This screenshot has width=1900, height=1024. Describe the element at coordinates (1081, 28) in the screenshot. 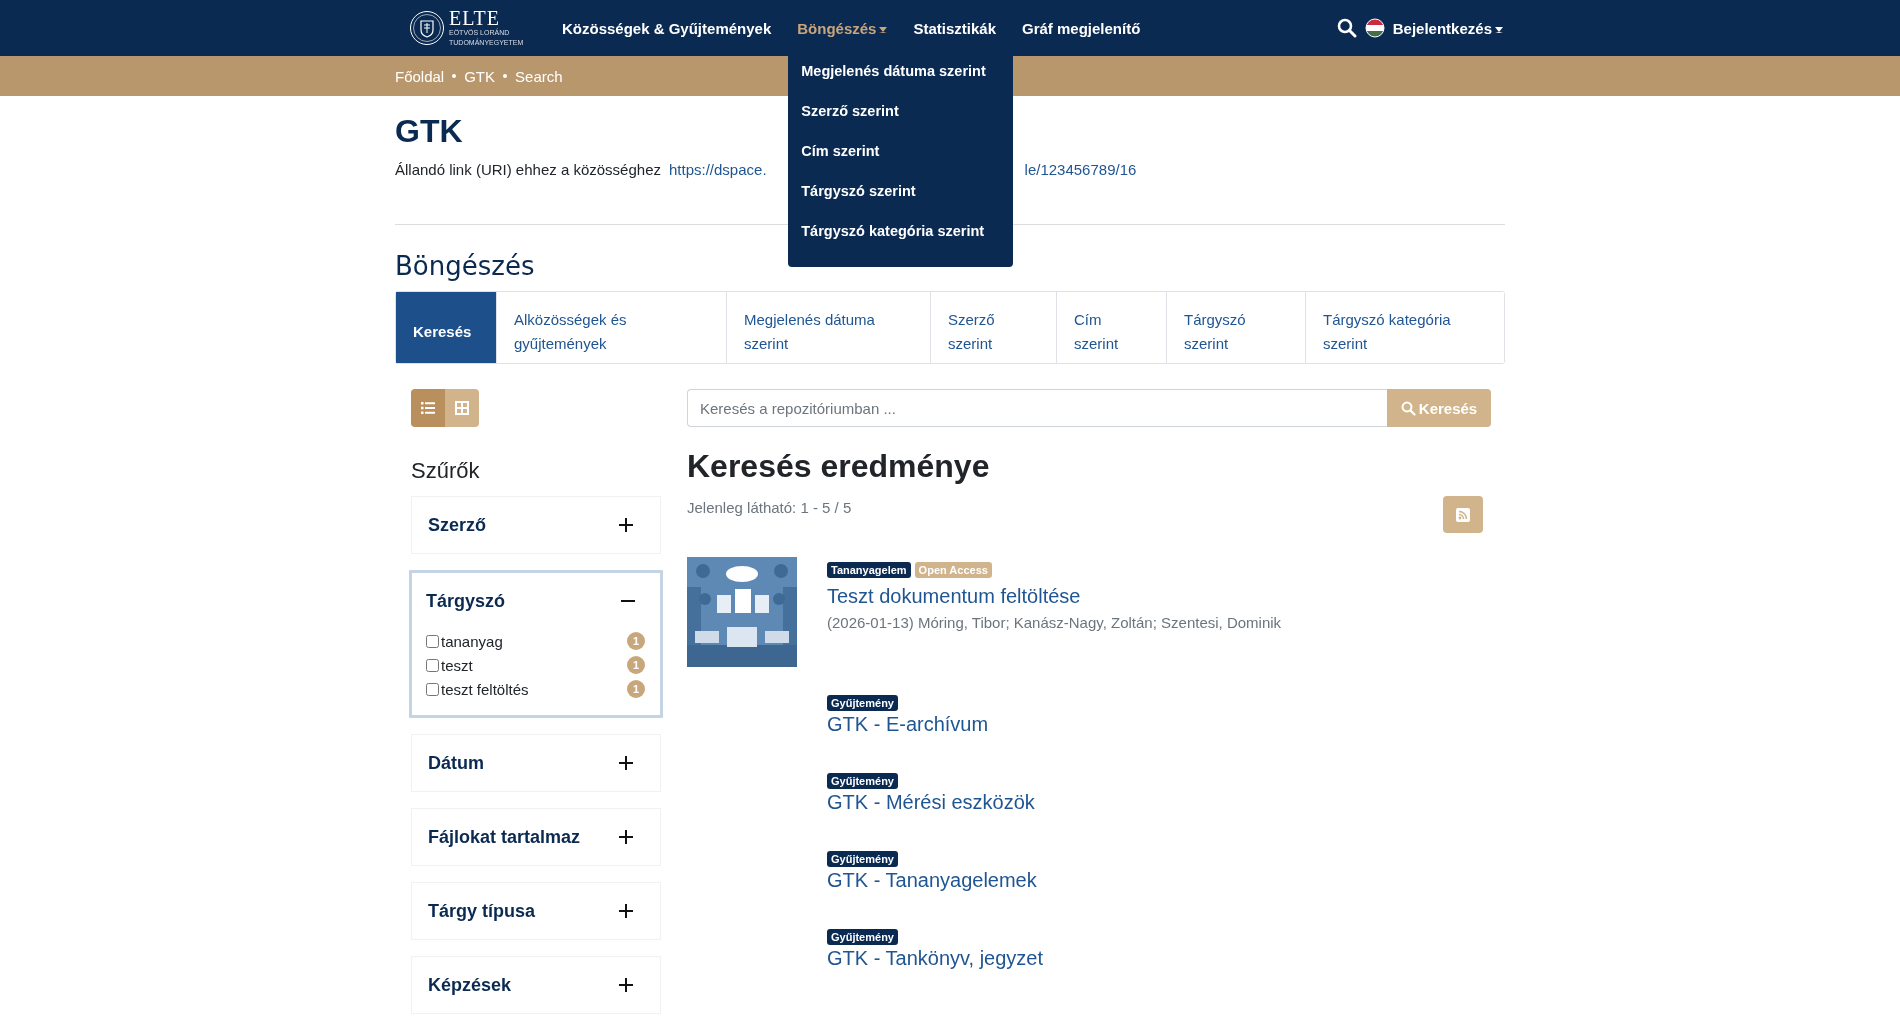

I see `nav-link: Gráf megjelenítő` at that location.